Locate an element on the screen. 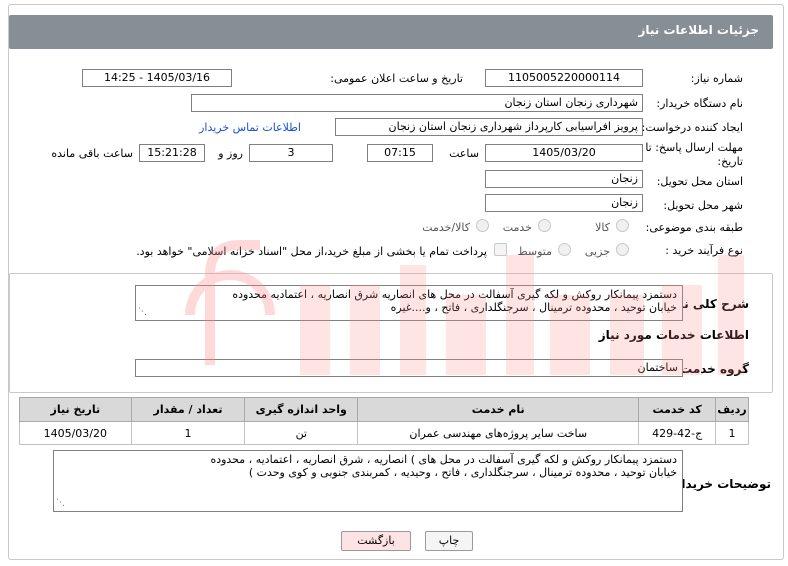 This screenshot has width=788, height=566. buyer-org-label: نام دستگاه خریدار: is located at coordinates (699, 103).